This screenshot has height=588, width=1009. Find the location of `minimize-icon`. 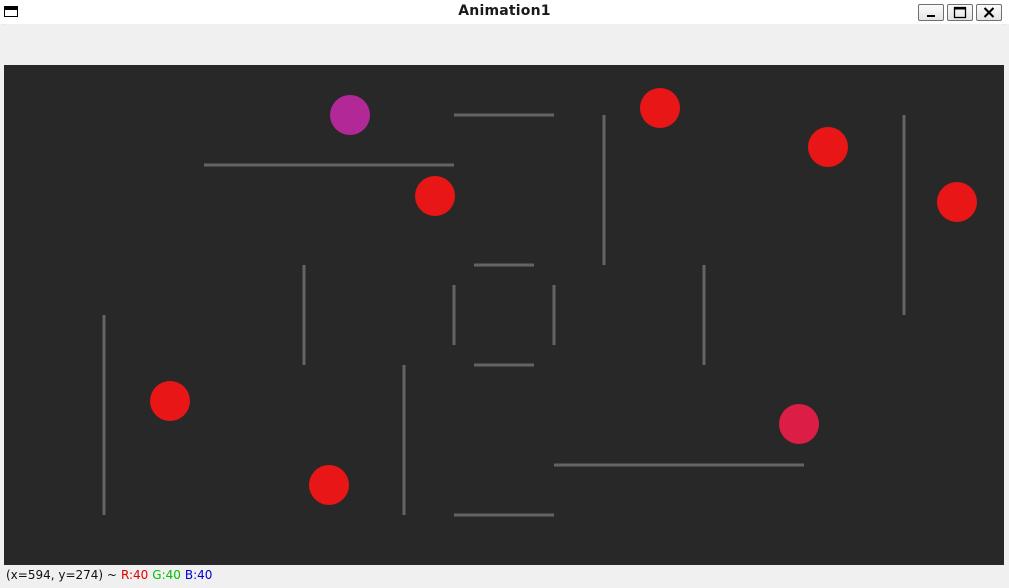

minimize-icon is located at coordinates (931, 16).